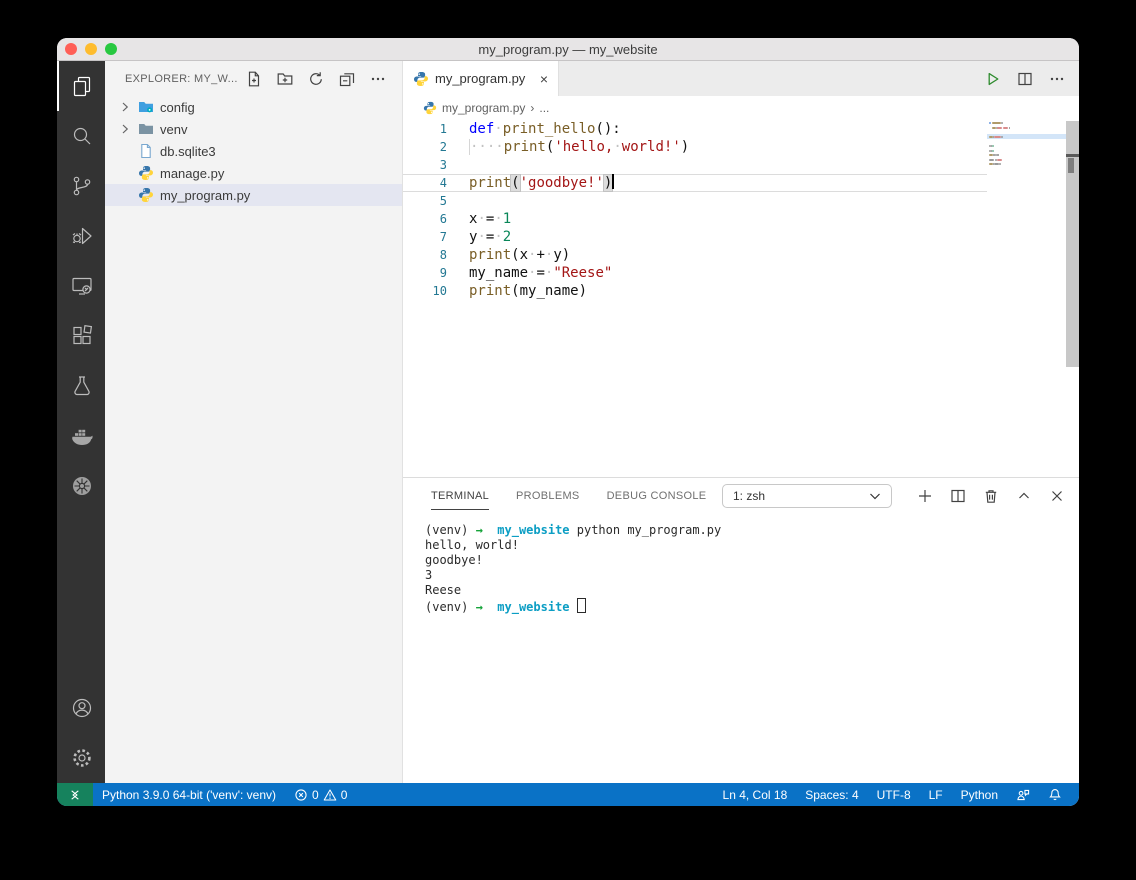 The height and width of the screenshot is (880, 1136). I want to click on activity-bar-item-explorer, so click(81, 86).